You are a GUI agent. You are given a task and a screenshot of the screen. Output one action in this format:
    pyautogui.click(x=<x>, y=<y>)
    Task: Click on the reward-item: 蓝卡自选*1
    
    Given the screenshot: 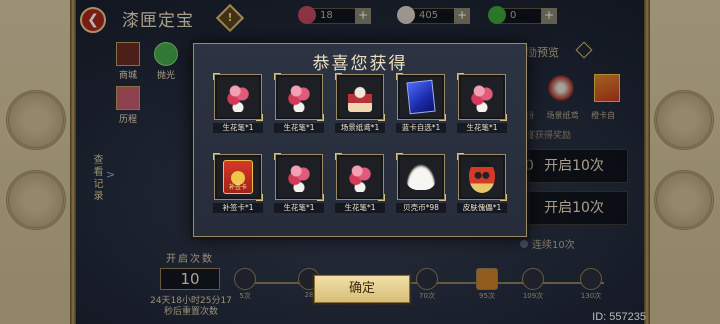 What is the action you would take?
    pyautogui.click(x=421, y=106)
    